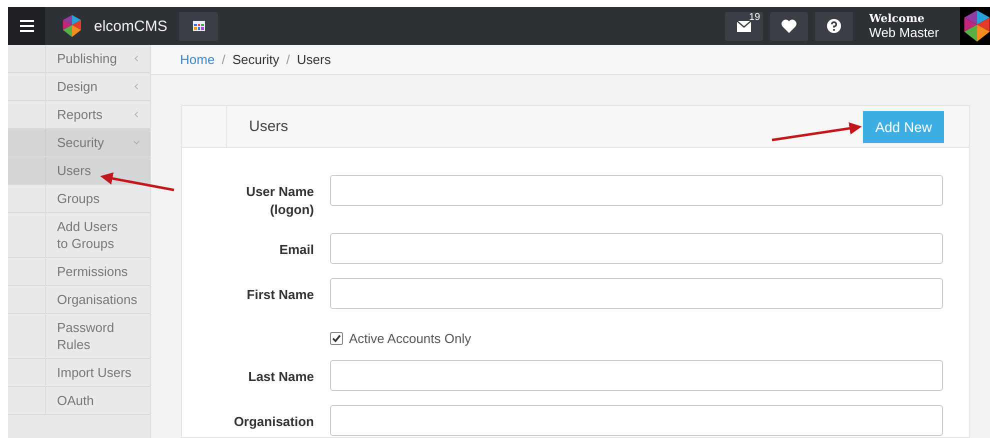 The image size is (990, 438). I want to click on brand-name: elcomCMS, so click(131, 26).